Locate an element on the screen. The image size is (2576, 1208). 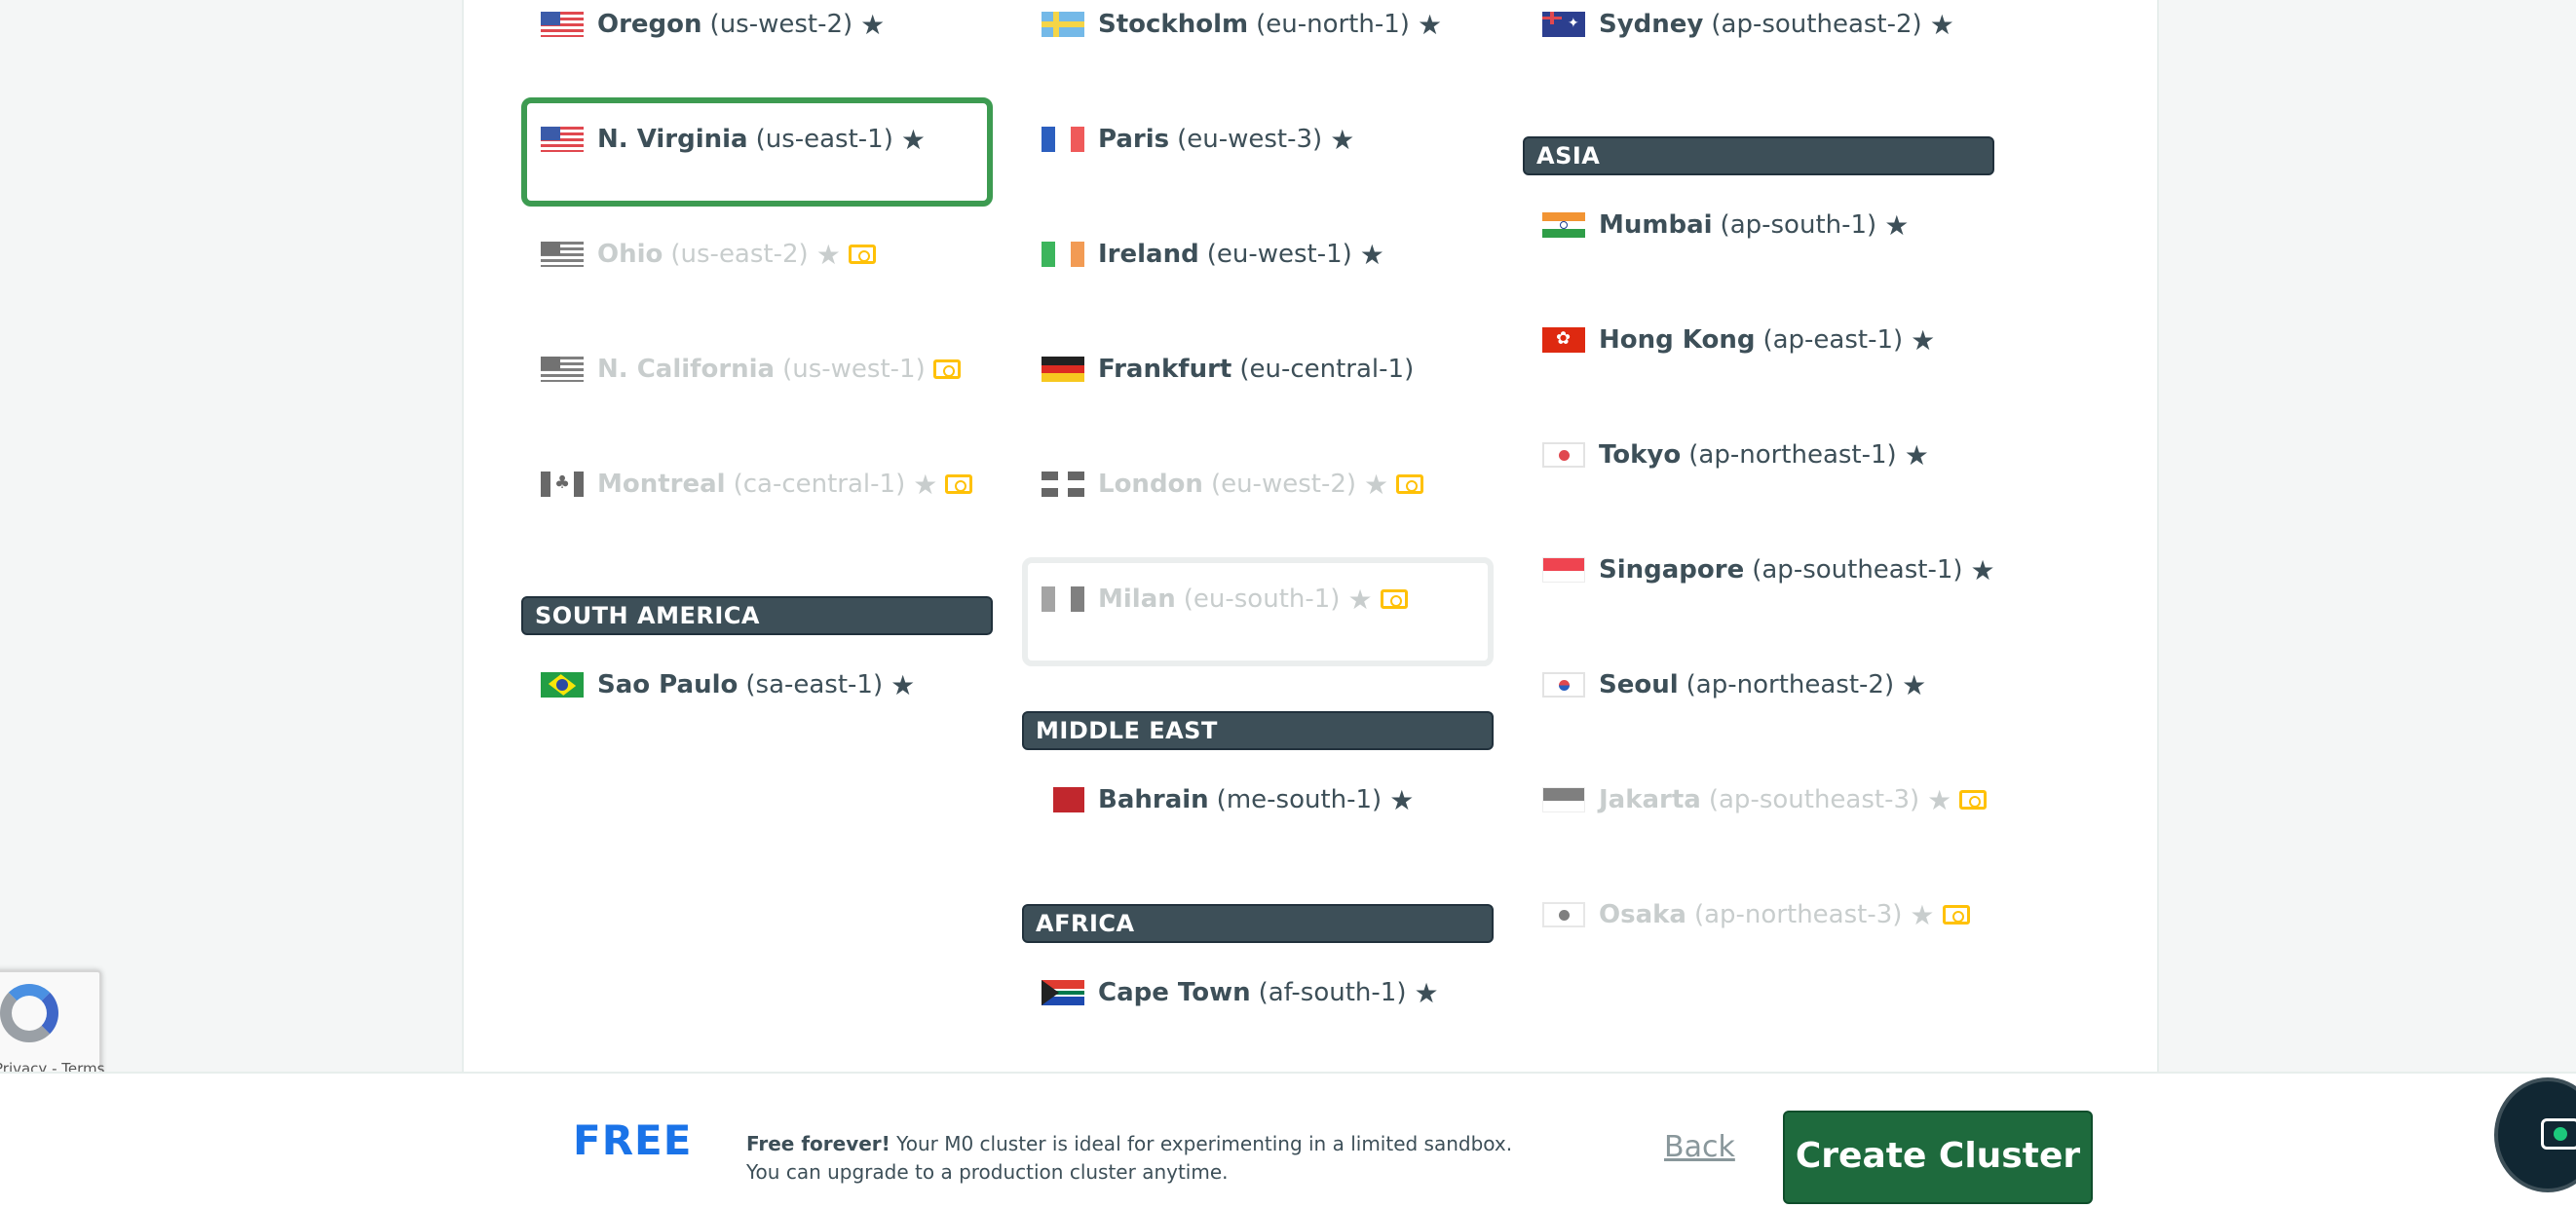
region-code: (ap-southeast-2) is located at coordinates (1816, 24).